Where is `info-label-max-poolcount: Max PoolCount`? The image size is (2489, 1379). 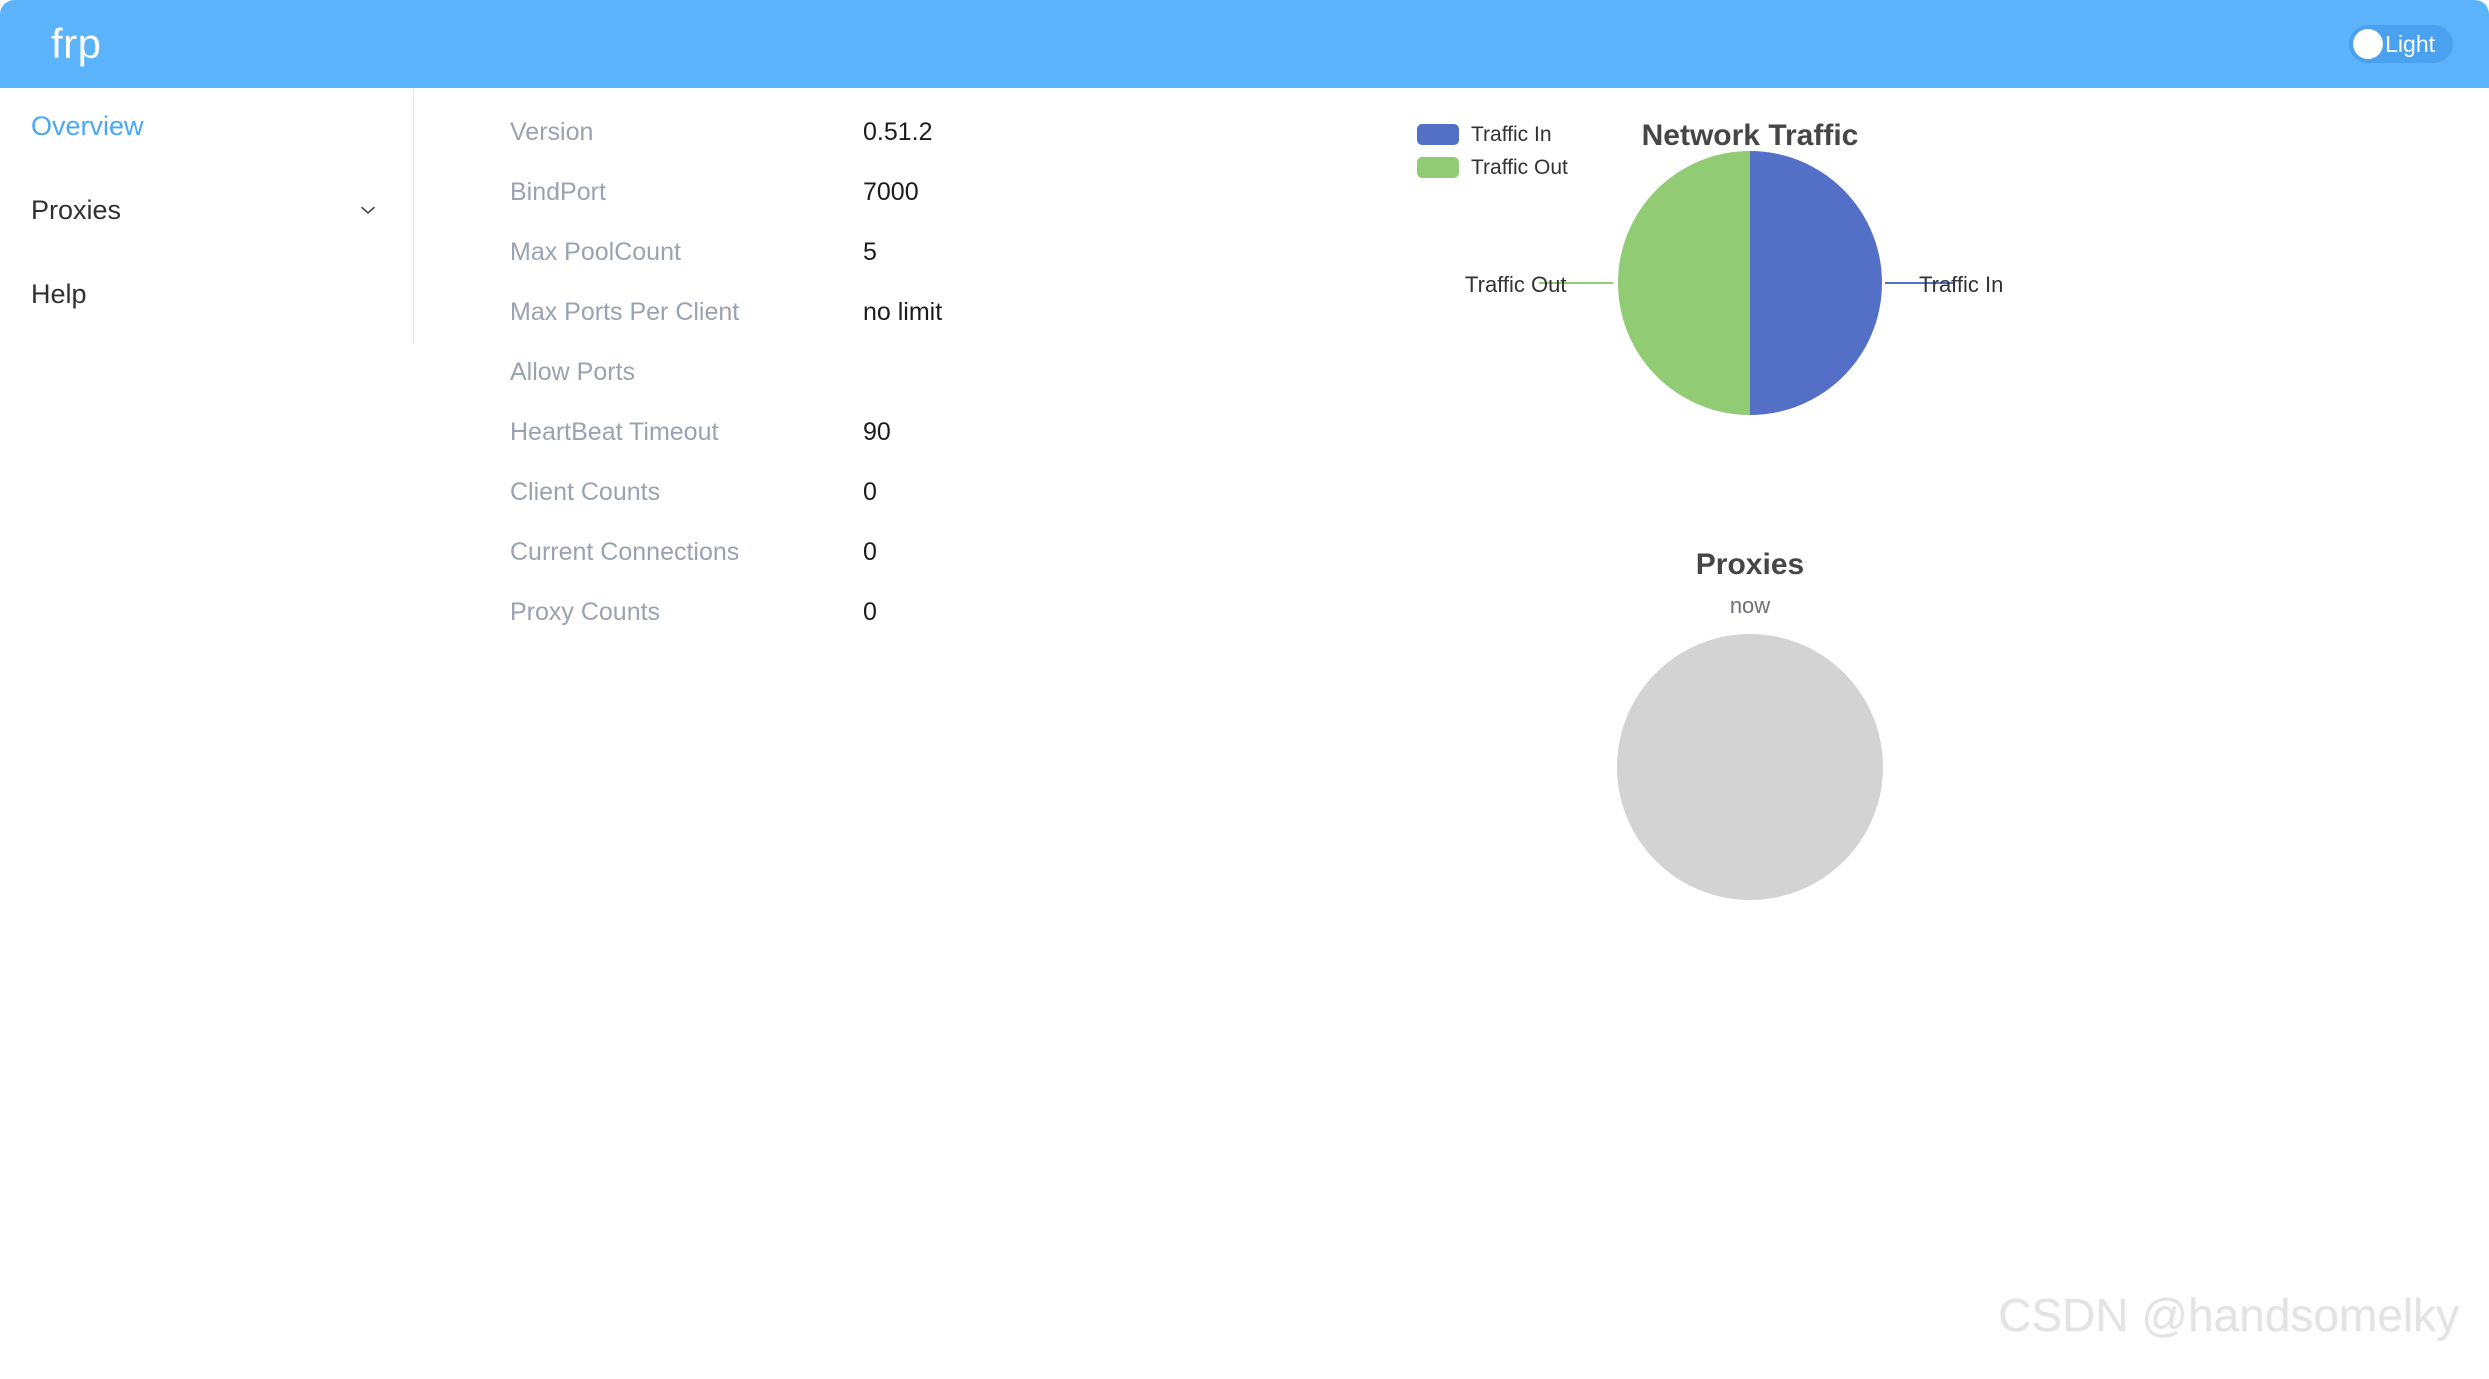
info-label-max-poolcount: Max PoolCount is located at coordinates (595, 252).